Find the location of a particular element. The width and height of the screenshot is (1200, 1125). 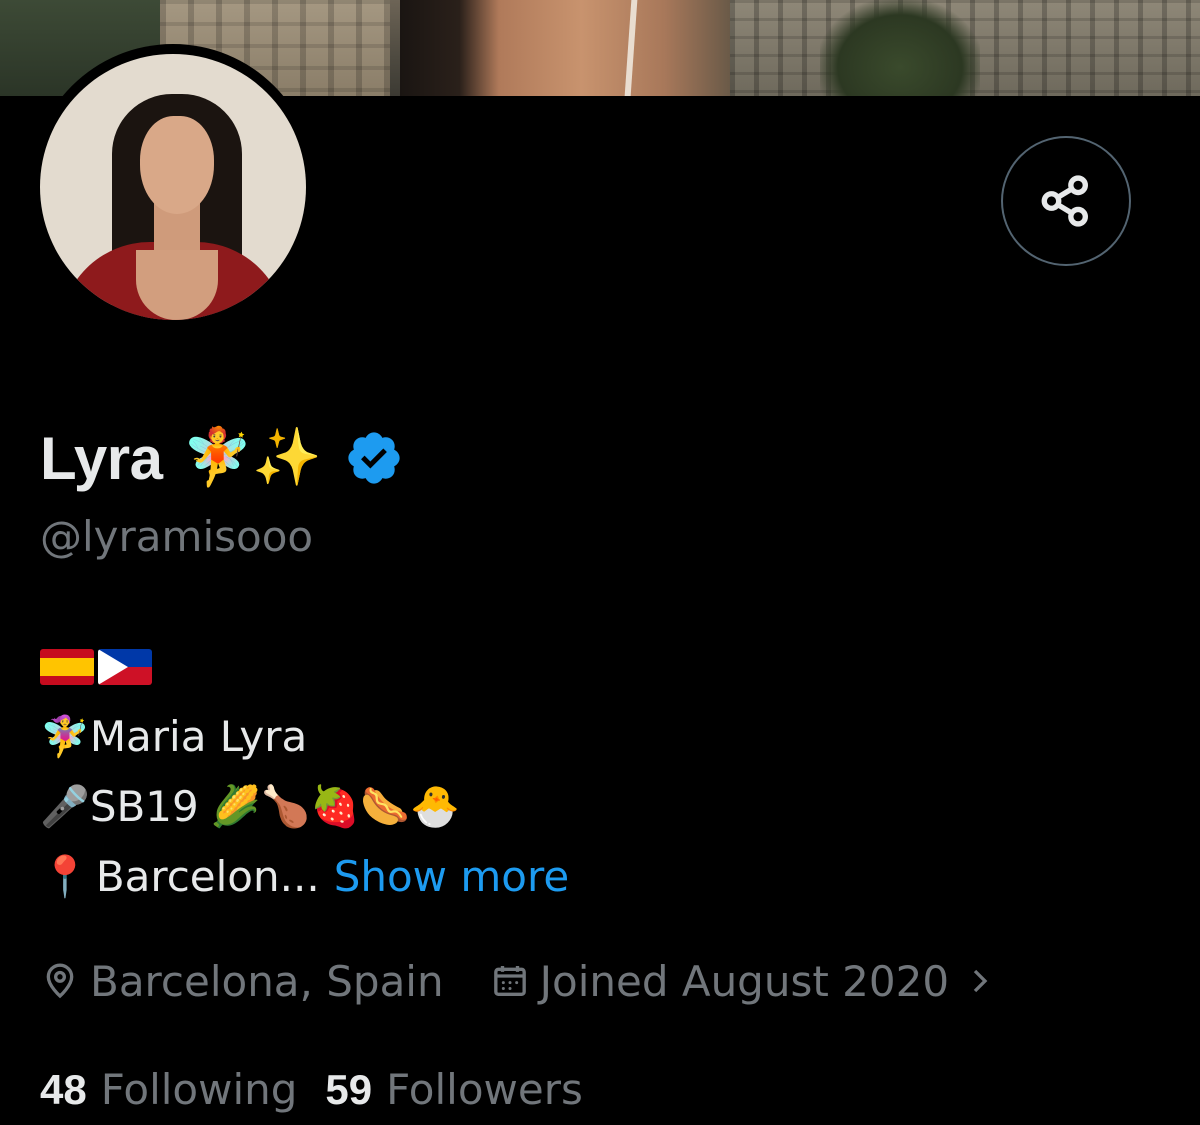

followers-label: Followers is located at coordinates (484, 1089).